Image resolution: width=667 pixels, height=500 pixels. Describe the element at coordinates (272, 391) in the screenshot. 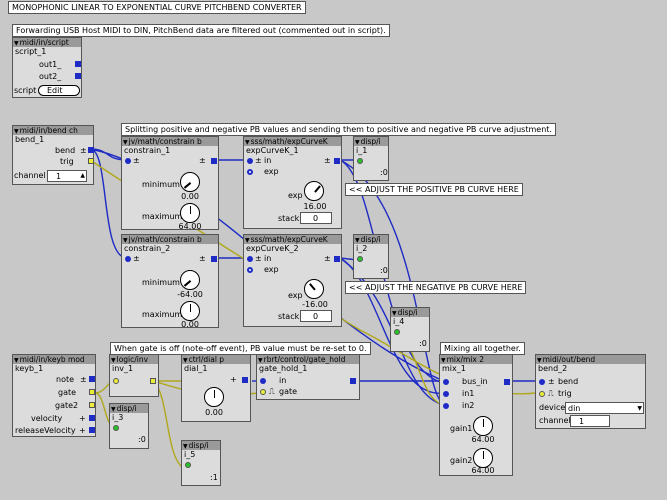

I see `gate-symbol-icon: ⎍` at that location.